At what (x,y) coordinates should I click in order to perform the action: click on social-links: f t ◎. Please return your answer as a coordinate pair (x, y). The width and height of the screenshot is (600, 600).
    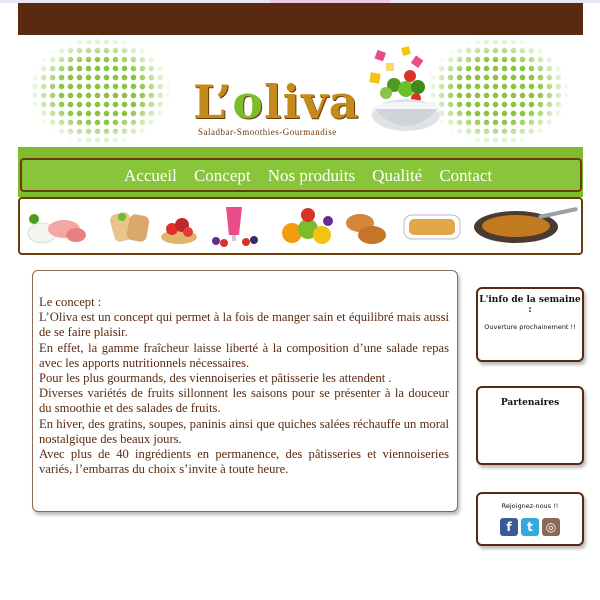
    Looking at the image, I should click on (531, 526).